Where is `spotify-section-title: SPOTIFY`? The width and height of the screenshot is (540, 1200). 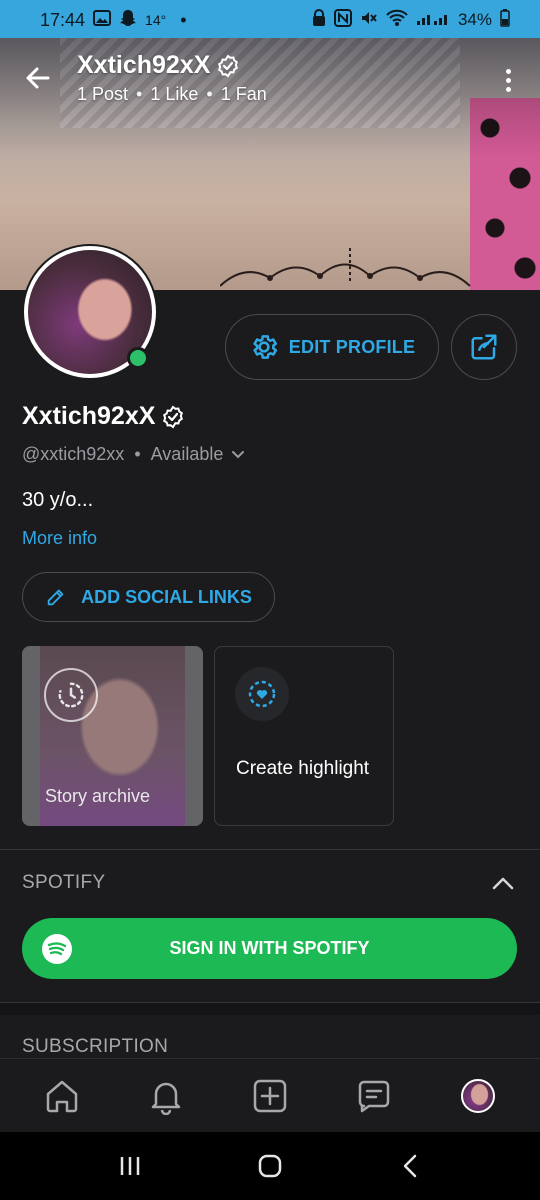 spotify-section-title: SPOTIFY is located at coordinates (64, 882).